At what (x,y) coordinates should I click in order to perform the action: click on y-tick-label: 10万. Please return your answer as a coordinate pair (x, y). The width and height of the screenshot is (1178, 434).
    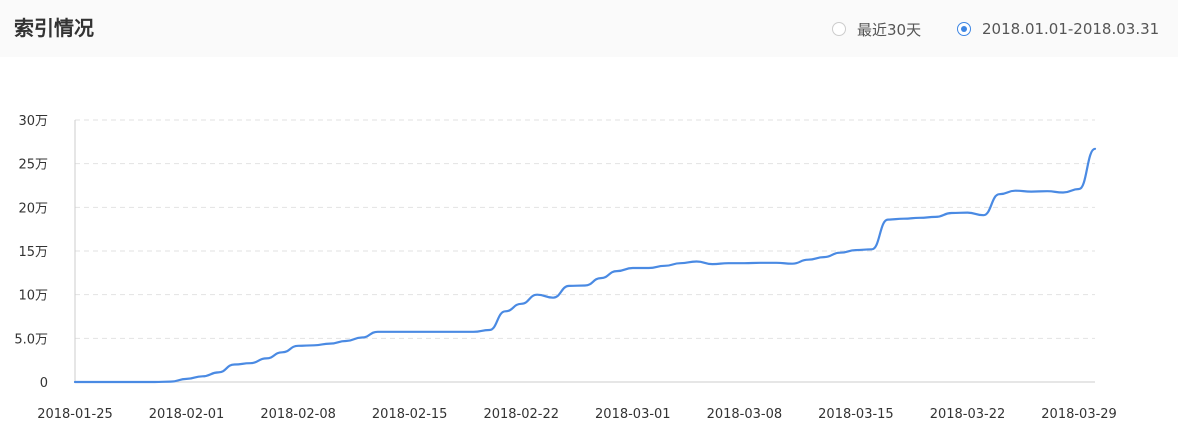
    Looking at the image, I should click on (33, 296).